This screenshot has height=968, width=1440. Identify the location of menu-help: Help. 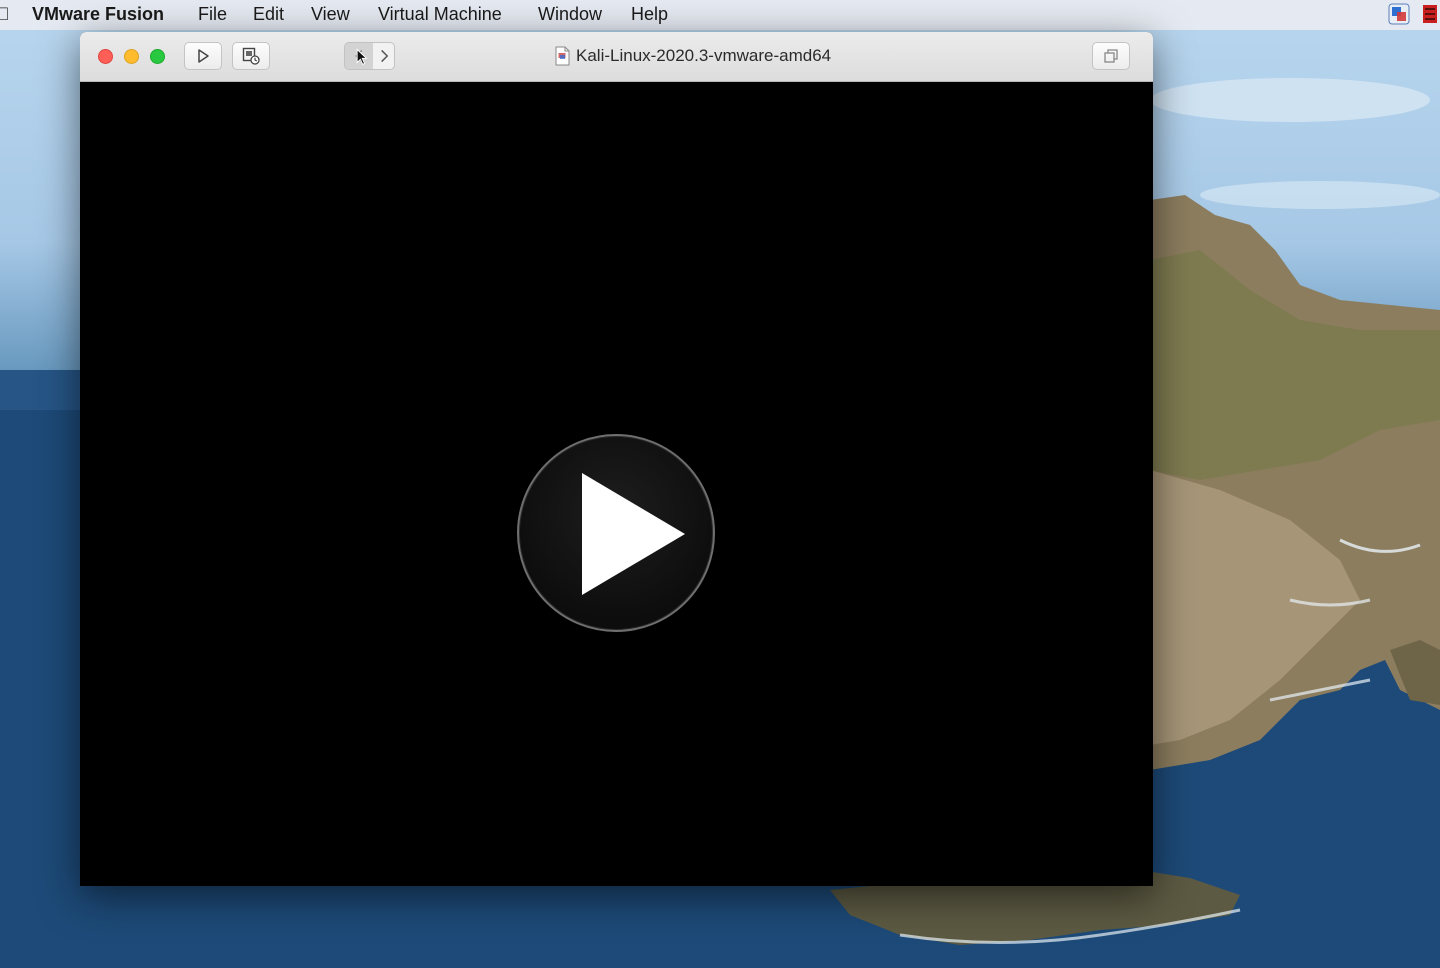
(649, 14).